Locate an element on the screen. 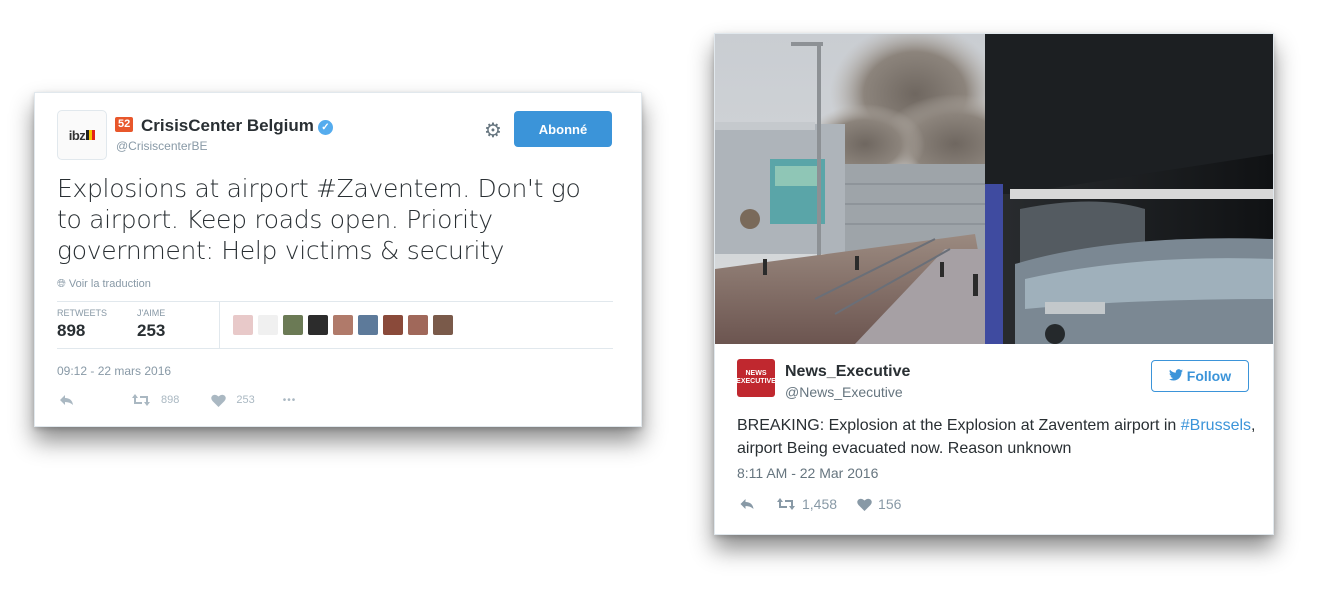 The image size is (1339, 600). verified-icon: ✓ is located at coordinates (325, 127).